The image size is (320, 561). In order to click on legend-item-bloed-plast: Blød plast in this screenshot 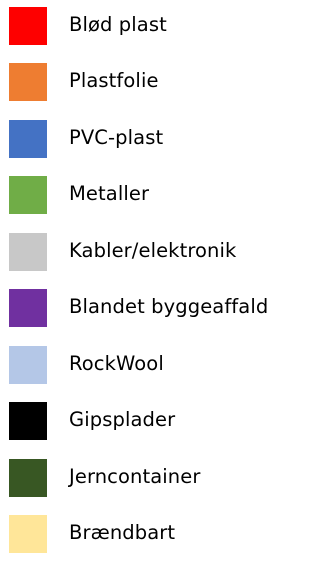, I will do `click(145, 25)`.